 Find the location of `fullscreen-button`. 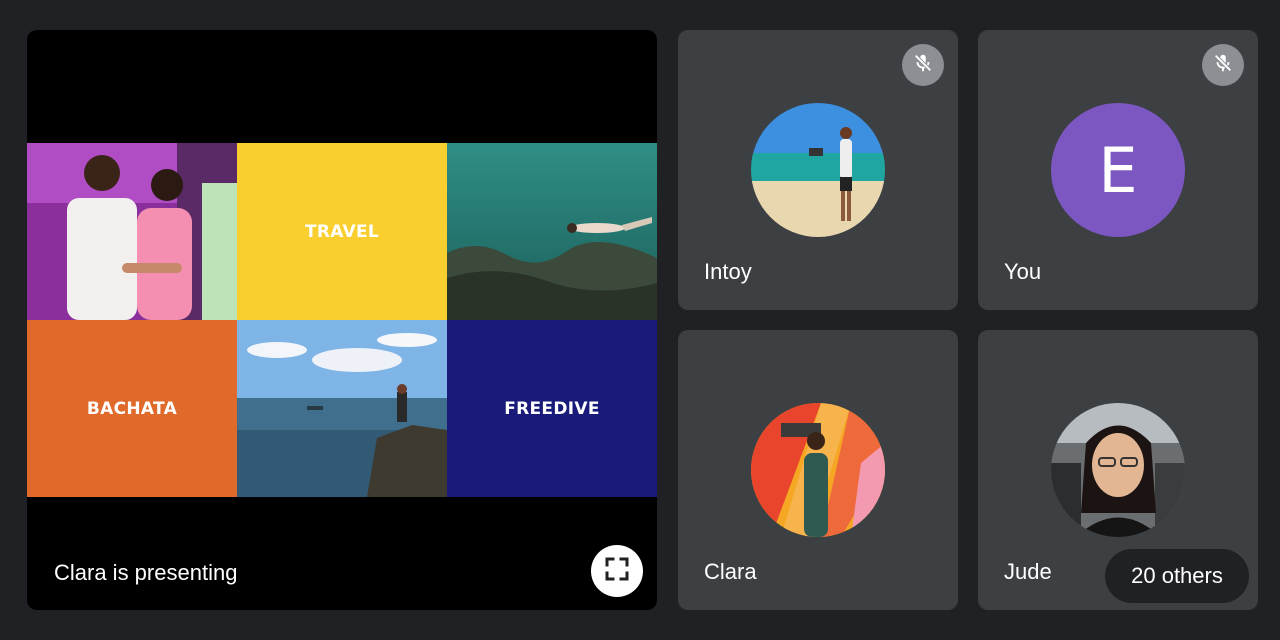

fullscreen-button is located at coordinates (617, 571).